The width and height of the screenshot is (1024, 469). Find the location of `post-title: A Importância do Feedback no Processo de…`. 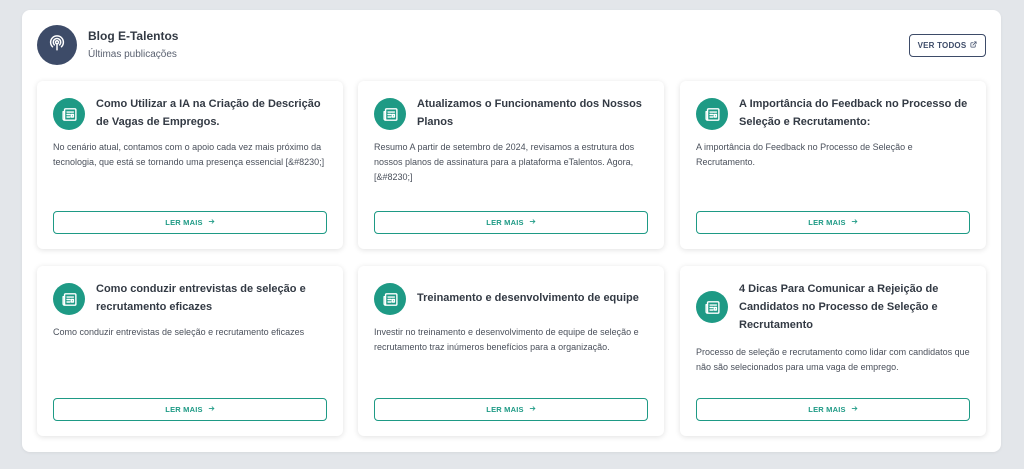

post-title: A Importância do Feedback no Processo de… is located at coordinates (853, 113).